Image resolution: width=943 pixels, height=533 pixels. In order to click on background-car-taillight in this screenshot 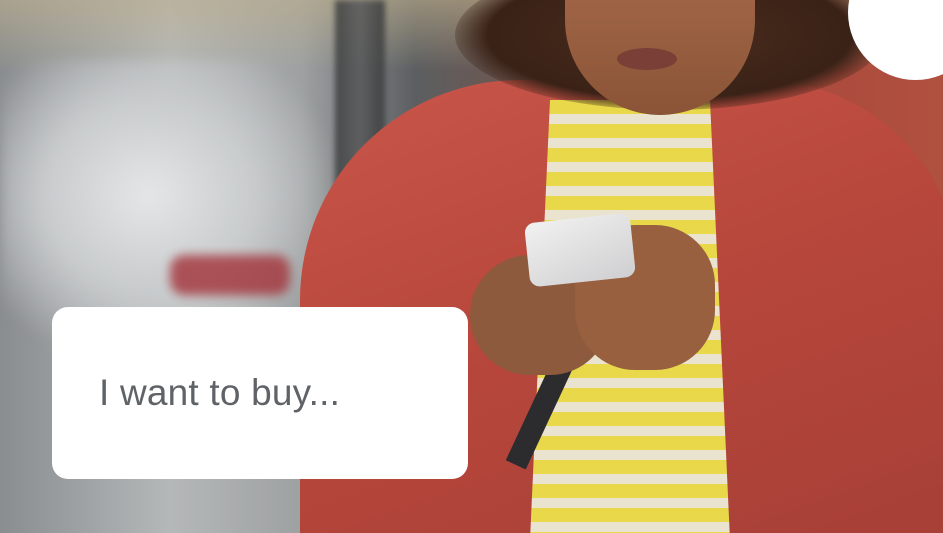, I will do `click(230, 275)`.